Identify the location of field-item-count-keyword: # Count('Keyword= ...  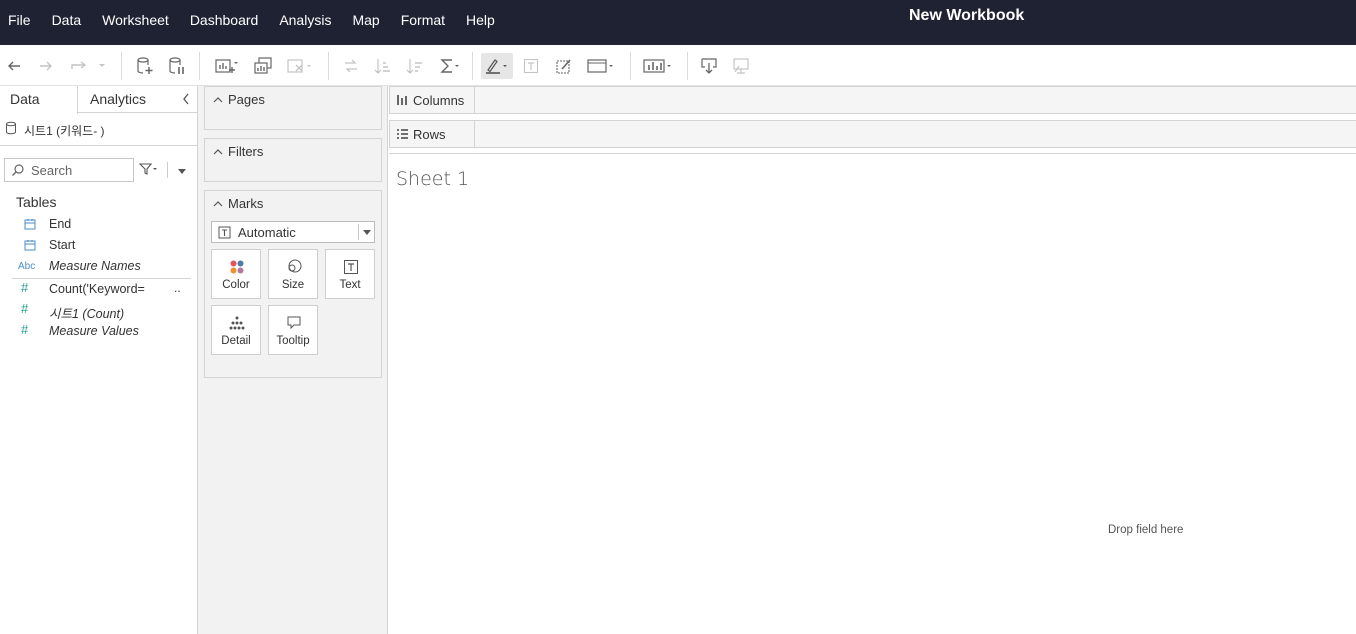
(98, 289).